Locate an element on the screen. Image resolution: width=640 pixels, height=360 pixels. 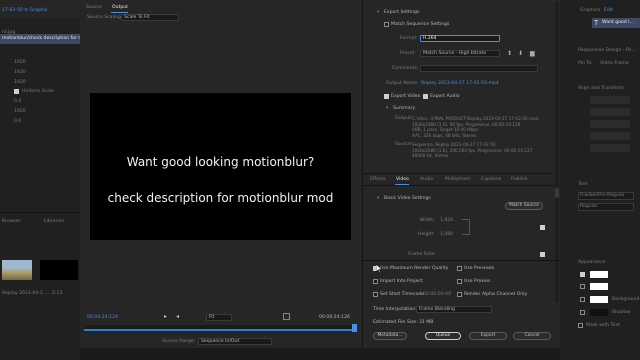
match-sequence-checkbox is located at coordinates (386, 24).